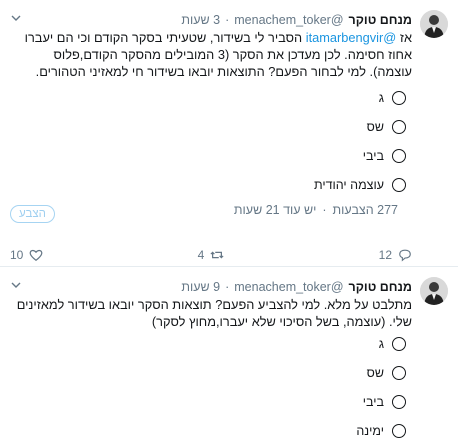  I want to click on tweet-header: מנחם טוקר @menachem_toker · 3 שעות, so click(211, 20).